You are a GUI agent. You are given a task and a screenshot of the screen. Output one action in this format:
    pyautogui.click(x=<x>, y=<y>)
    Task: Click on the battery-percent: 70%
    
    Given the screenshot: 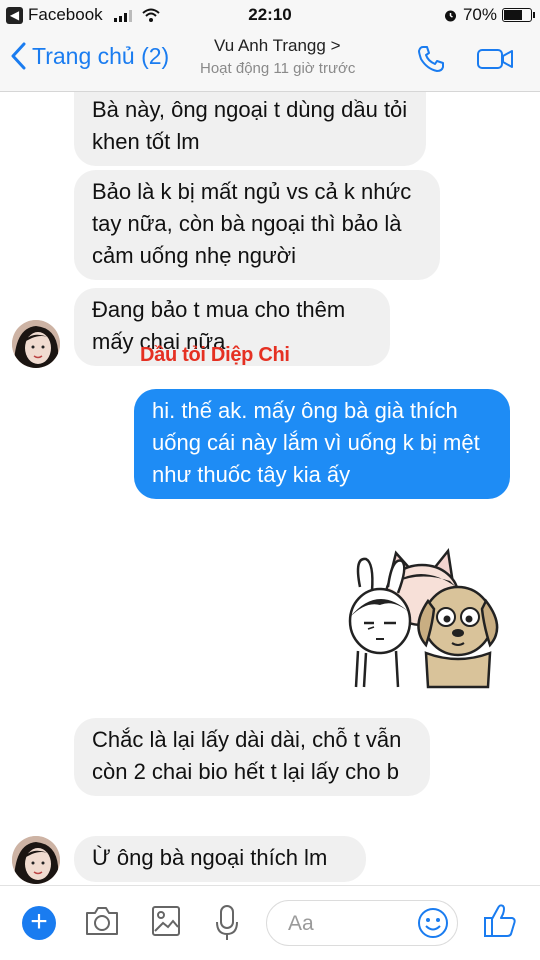 What is the action you would take?
    pyautogui.click(x=479, y=14)
    